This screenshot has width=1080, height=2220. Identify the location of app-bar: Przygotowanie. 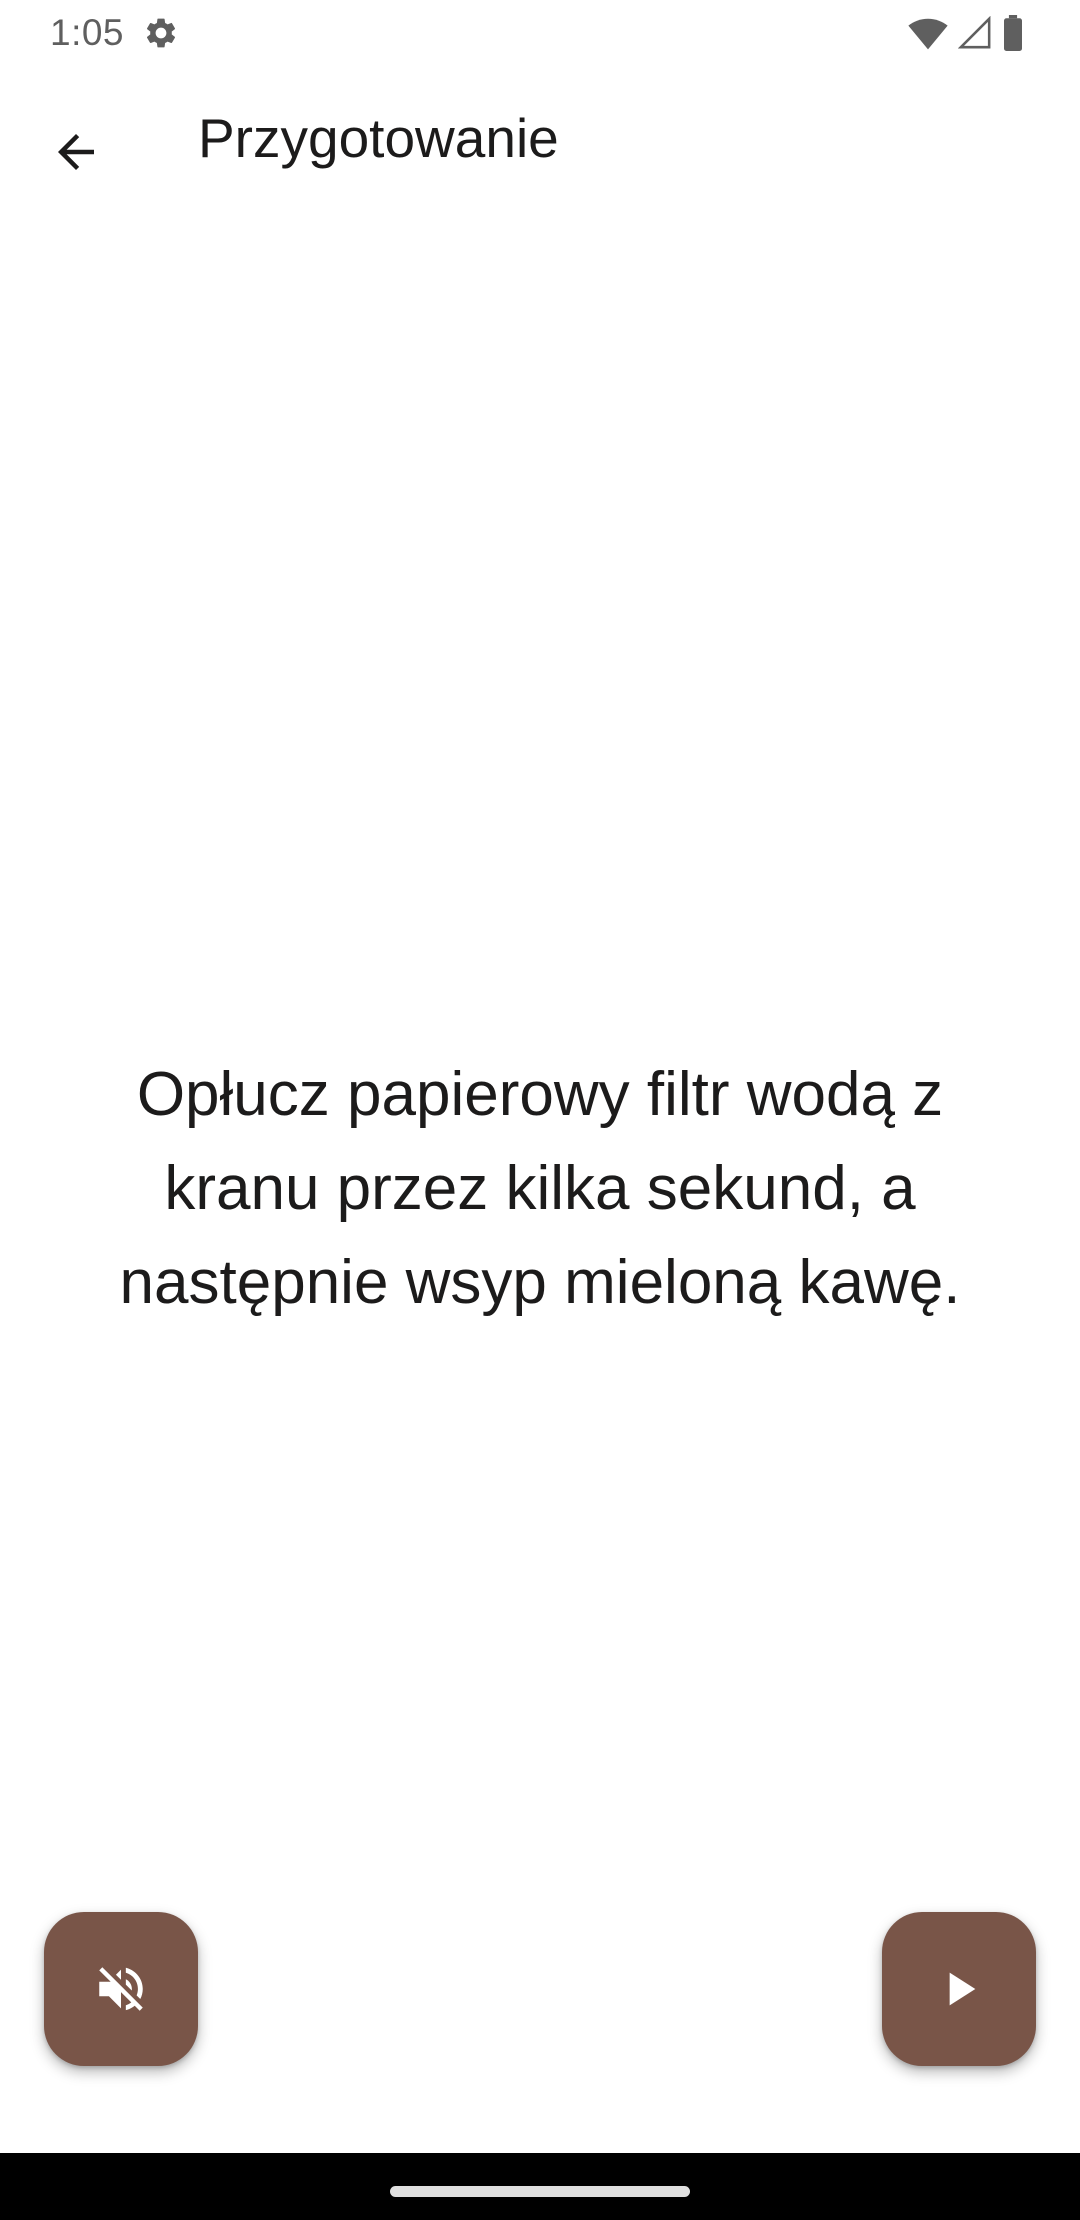
(540, 142).